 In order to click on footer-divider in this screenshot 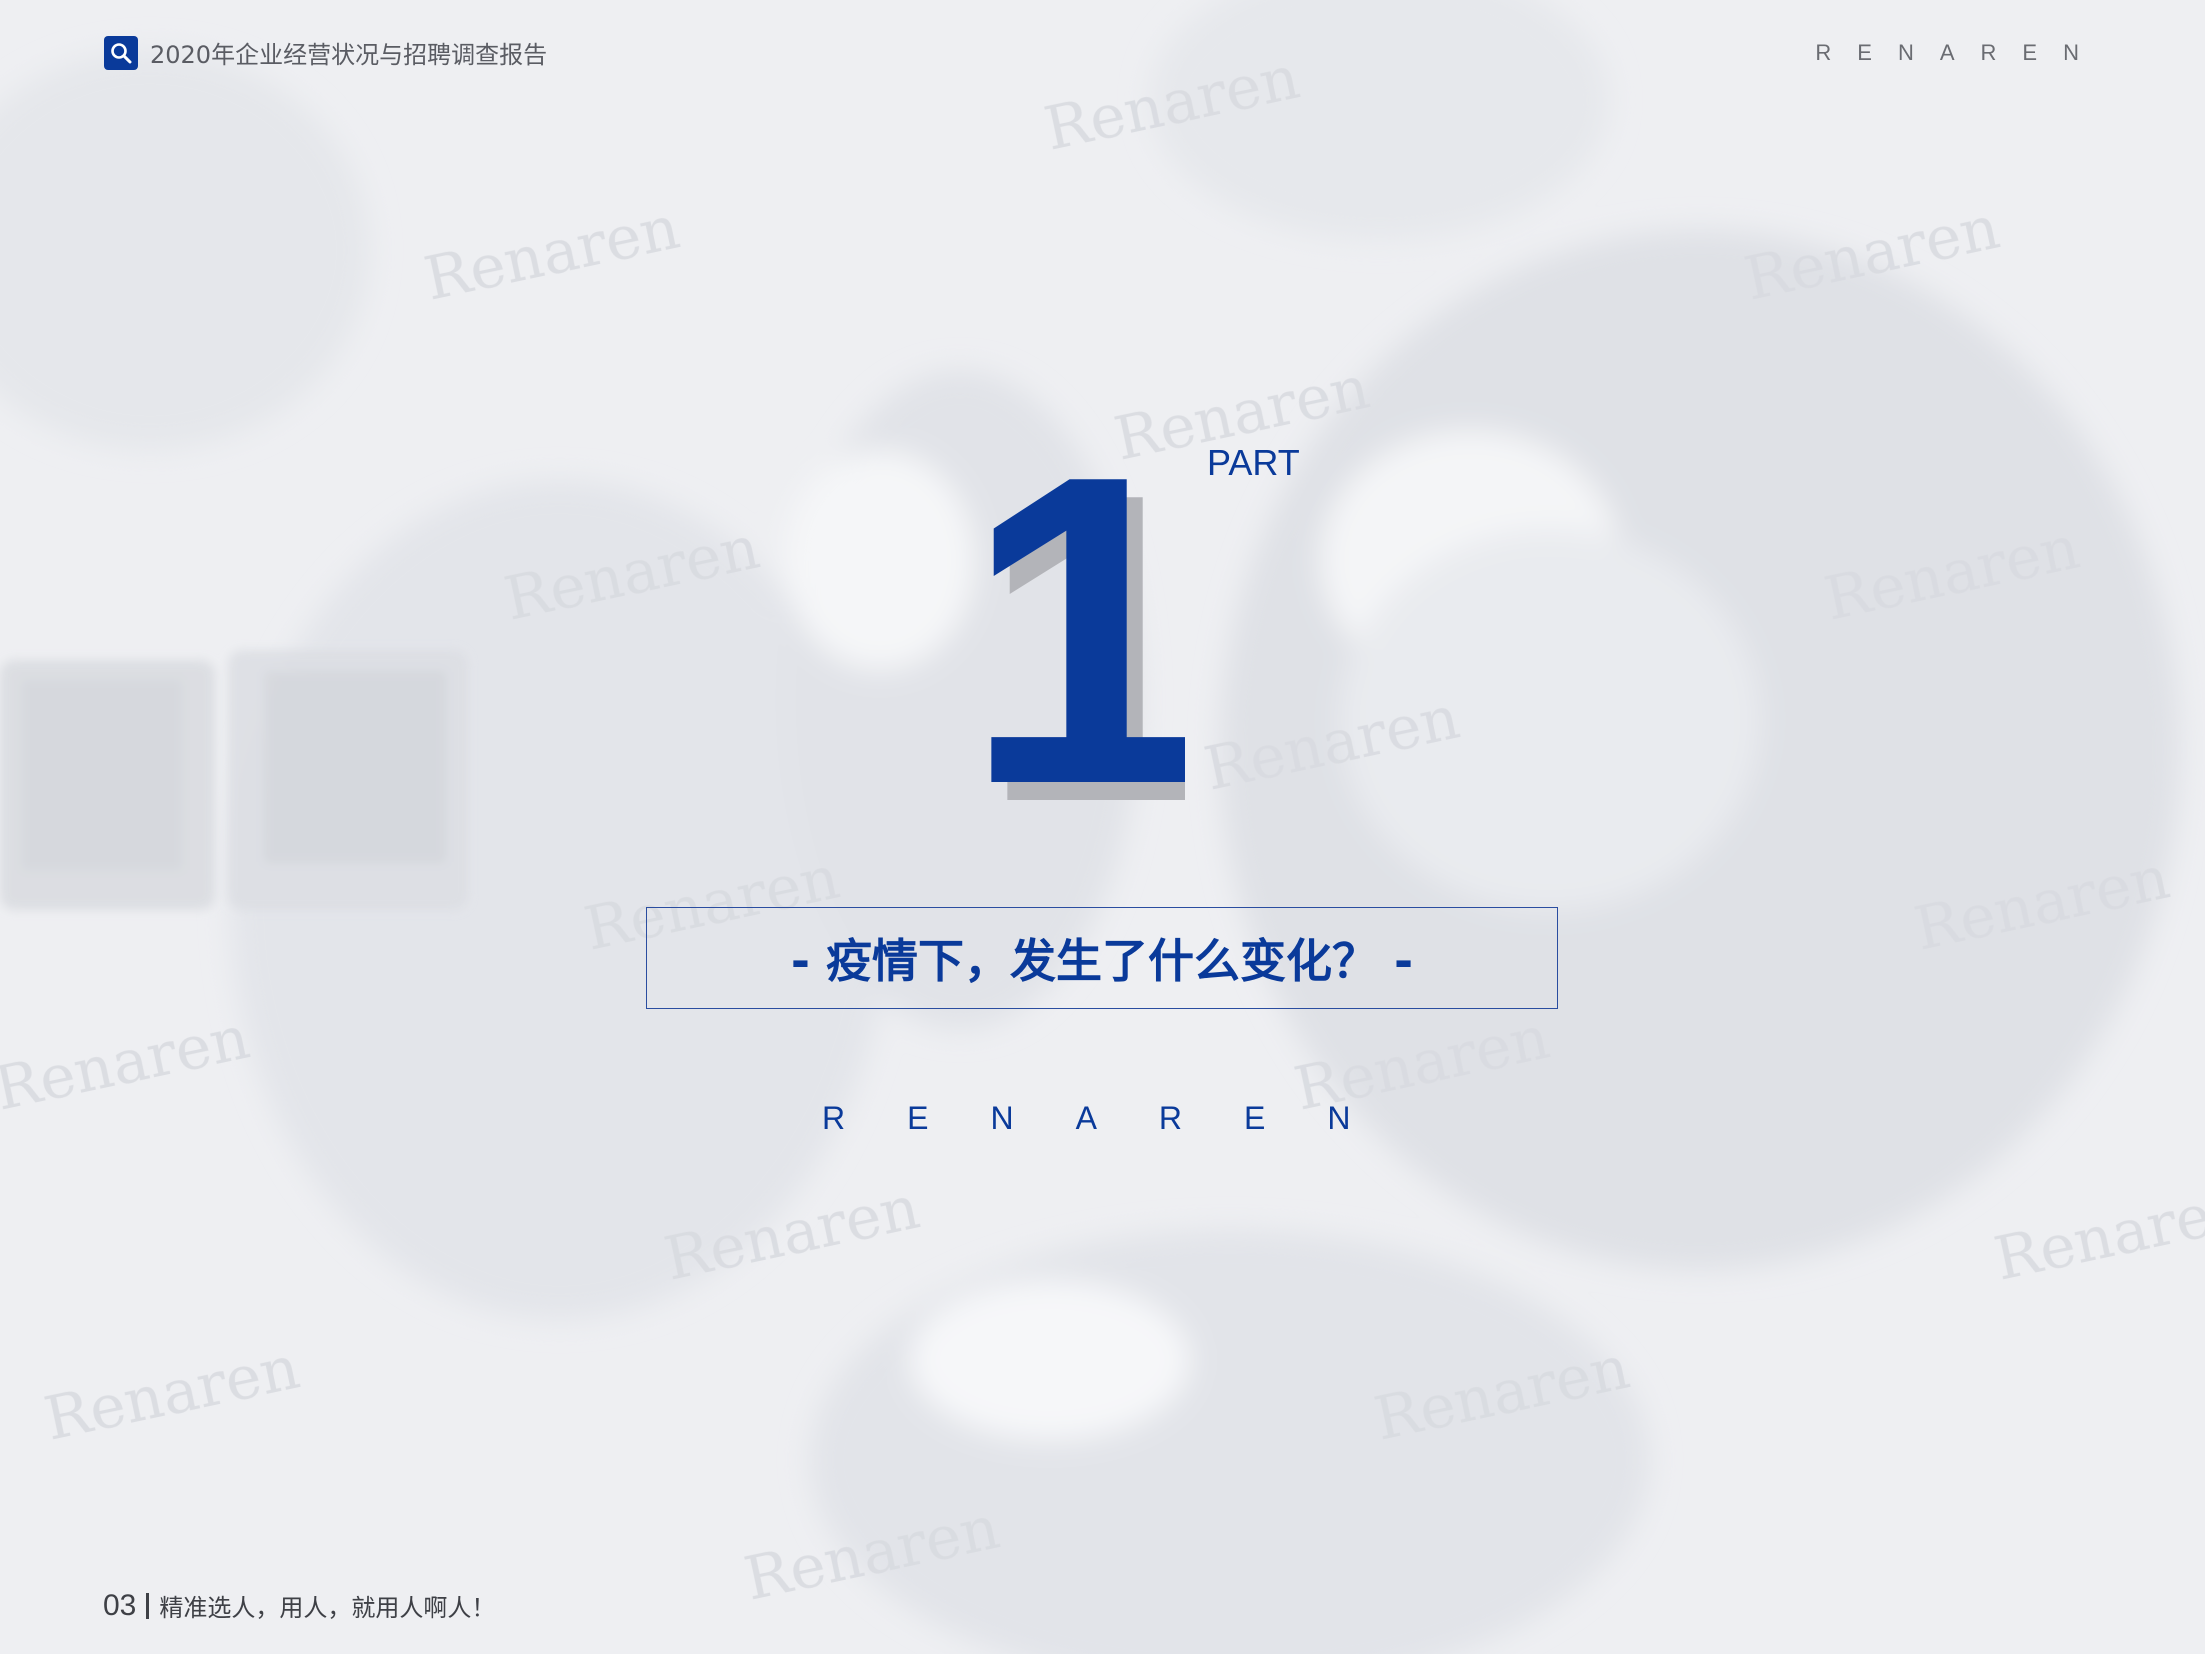, I will do `click(148, 1605)`.